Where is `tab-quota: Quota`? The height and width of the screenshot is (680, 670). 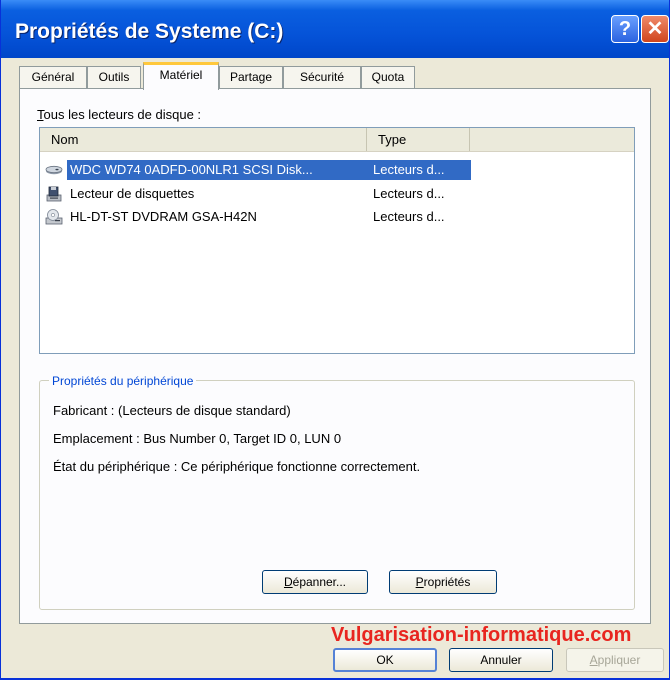
tab-quota: Quota is located at coordinates (388, 77).